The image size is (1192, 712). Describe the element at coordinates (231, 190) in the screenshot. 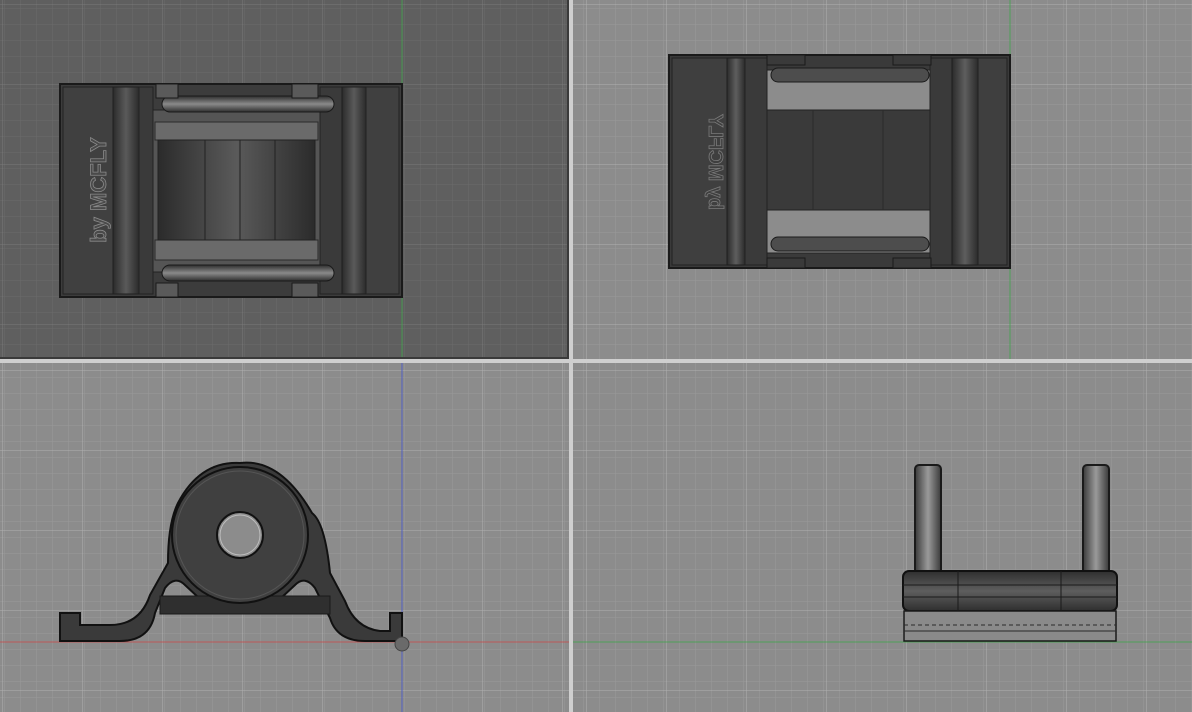

I see `part-top-view: by MCFLY` at that location.